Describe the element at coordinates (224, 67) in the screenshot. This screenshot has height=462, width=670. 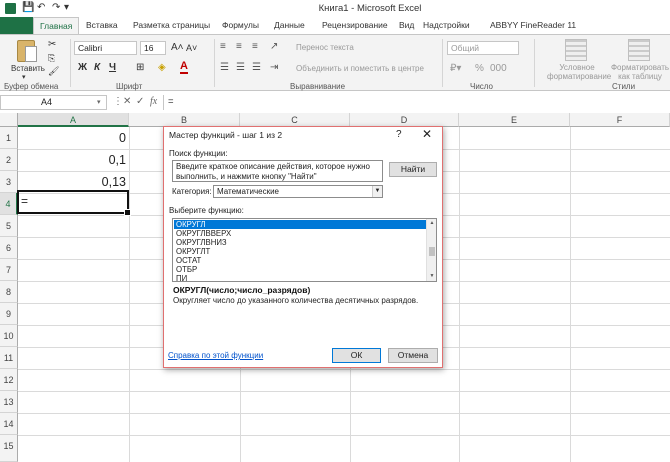
I see `align-left-icon: ☰` at that location.